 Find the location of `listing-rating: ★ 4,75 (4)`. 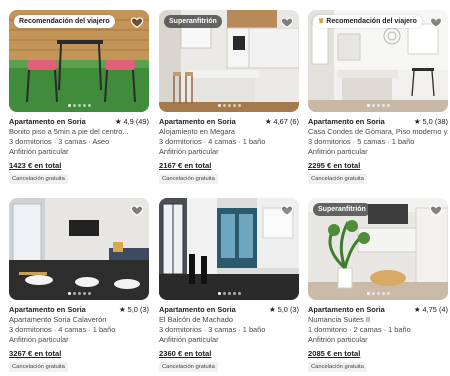

listing-rating: ★ 4,75 (4) is located at coordinates (430, 309).